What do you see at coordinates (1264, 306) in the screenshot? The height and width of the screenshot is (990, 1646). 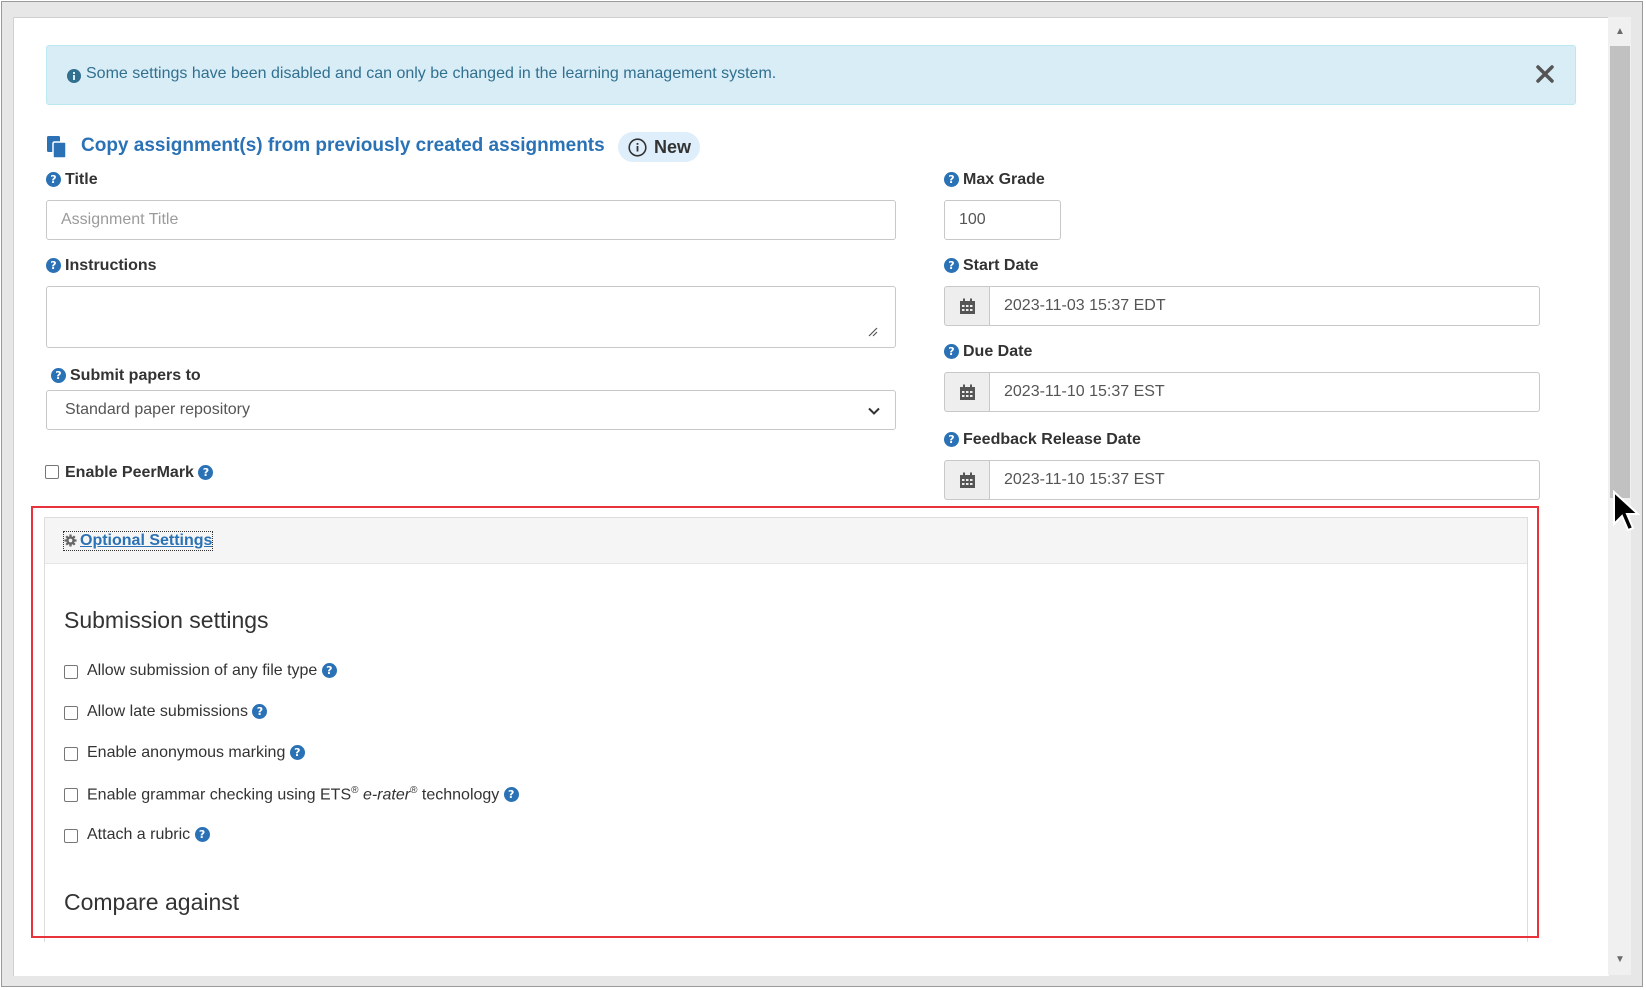 I see `start-date-input: 2023-11-03 15:37 EDT` at bounding box center [1264, 306].